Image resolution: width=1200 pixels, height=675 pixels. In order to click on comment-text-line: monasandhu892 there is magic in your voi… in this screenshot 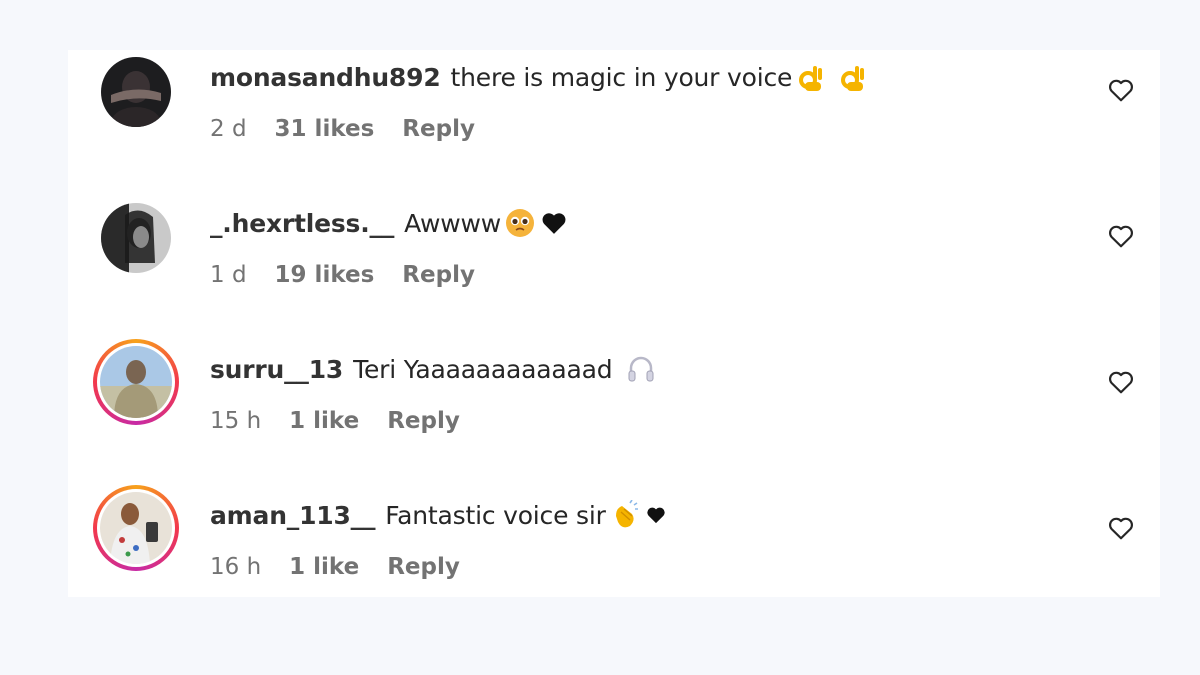, I will do `click(539, 77)`.